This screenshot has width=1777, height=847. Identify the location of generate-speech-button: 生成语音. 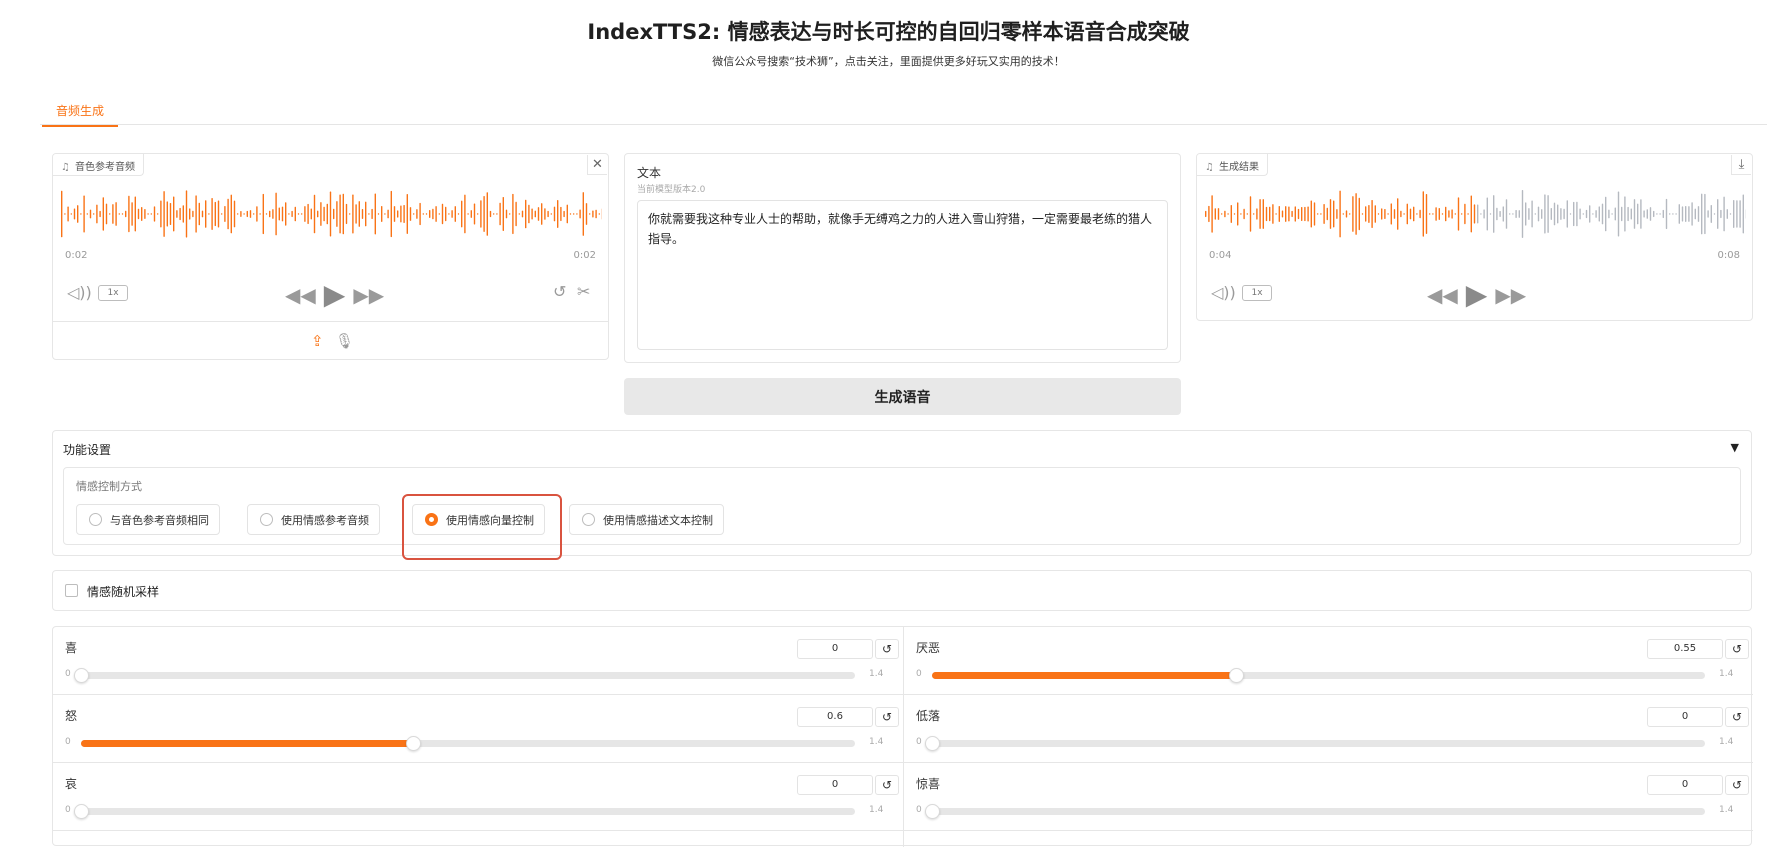
(902, 396).